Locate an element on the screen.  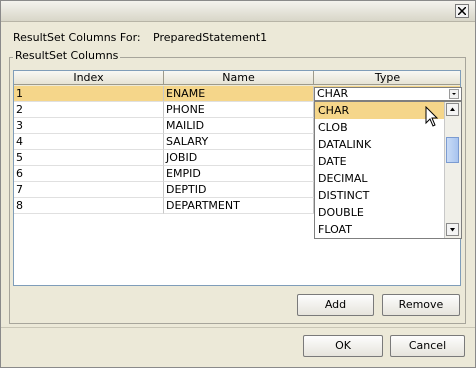
divider is located at coordinates (238, 327).